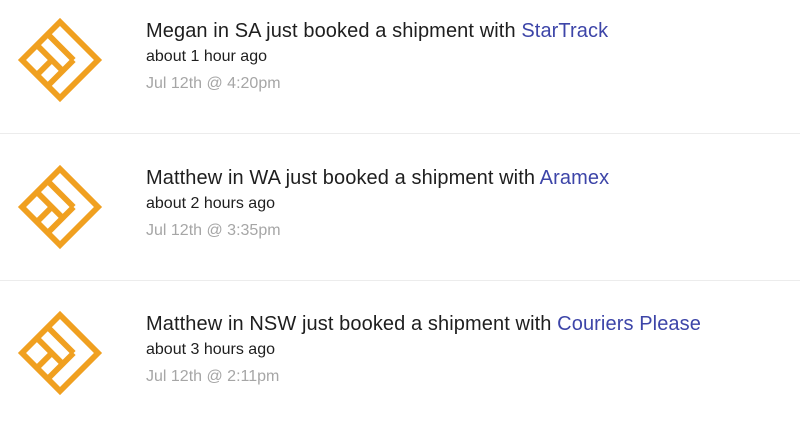  I want to click on carrier-link: StarTrack, so click(564, 31).